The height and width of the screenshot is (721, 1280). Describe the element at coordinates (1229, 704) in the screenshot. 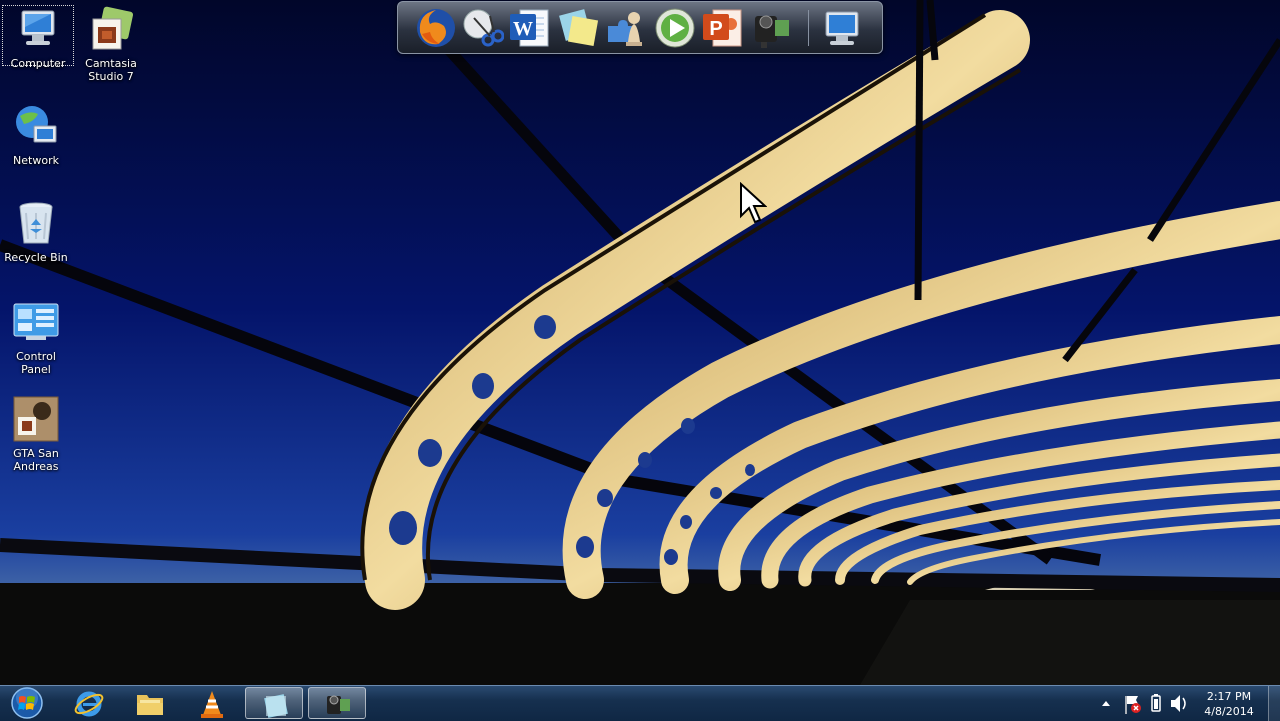

I see `system-clock: 2:17 PM 4/8/2014` at that location.